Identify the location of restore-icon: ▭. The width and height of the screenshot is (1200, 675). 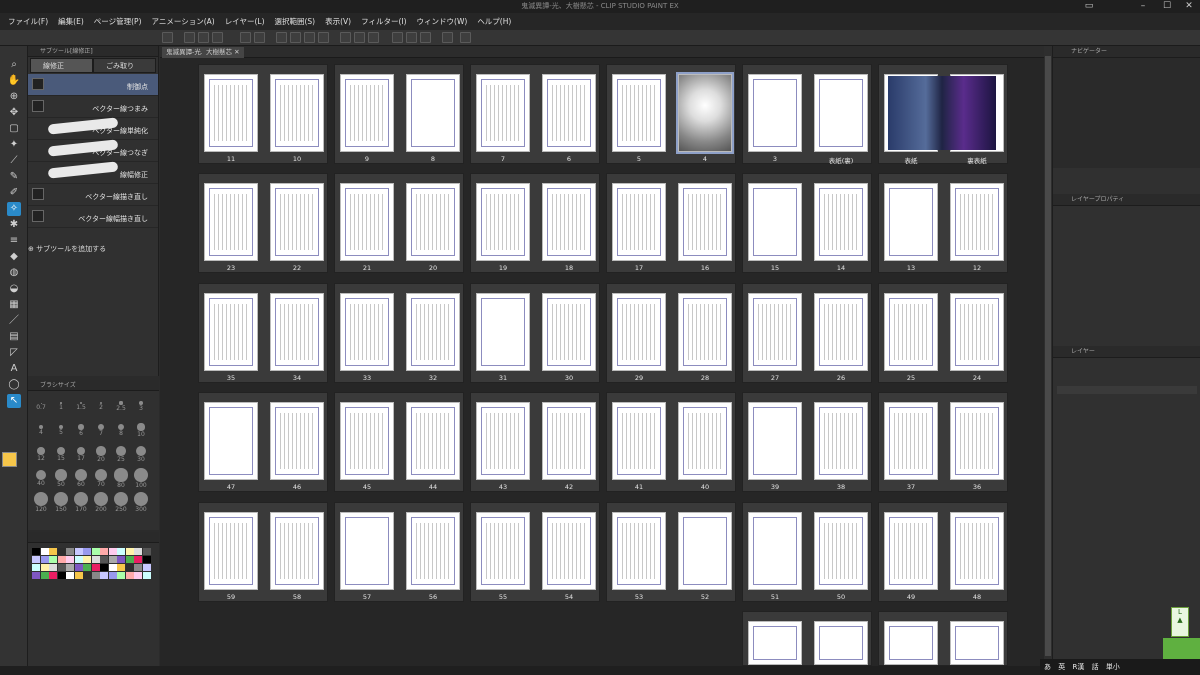
(1089, 6).